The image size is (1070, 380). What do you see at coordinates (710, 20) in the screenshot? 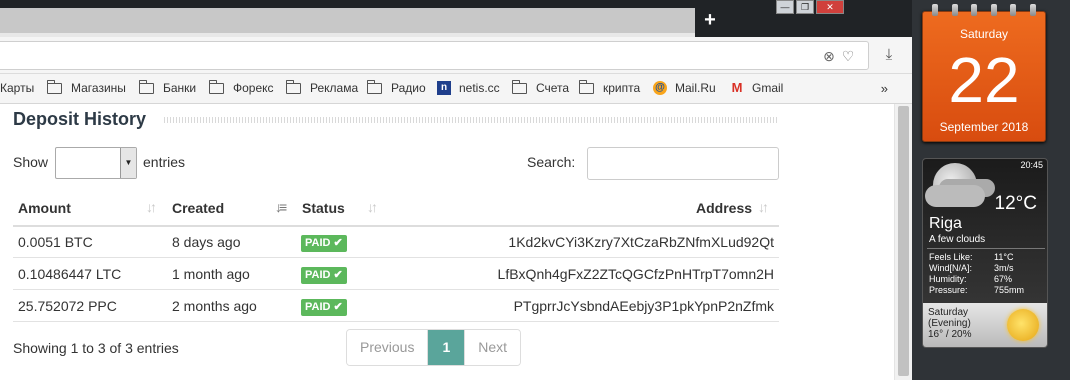
I see `new-tab-button: +` at bounding box center [710, 20].